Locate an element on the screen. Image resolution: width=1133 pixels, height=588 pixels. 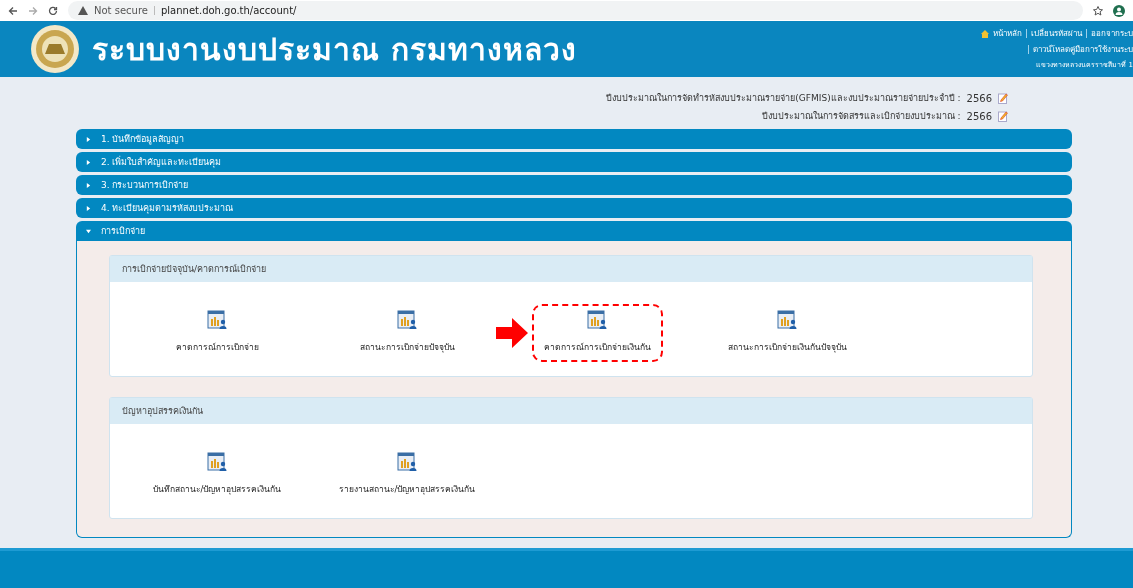
site-title: ระบบงานงบประมาณ กรมทางหลวง is located at coordinates (335, 49).